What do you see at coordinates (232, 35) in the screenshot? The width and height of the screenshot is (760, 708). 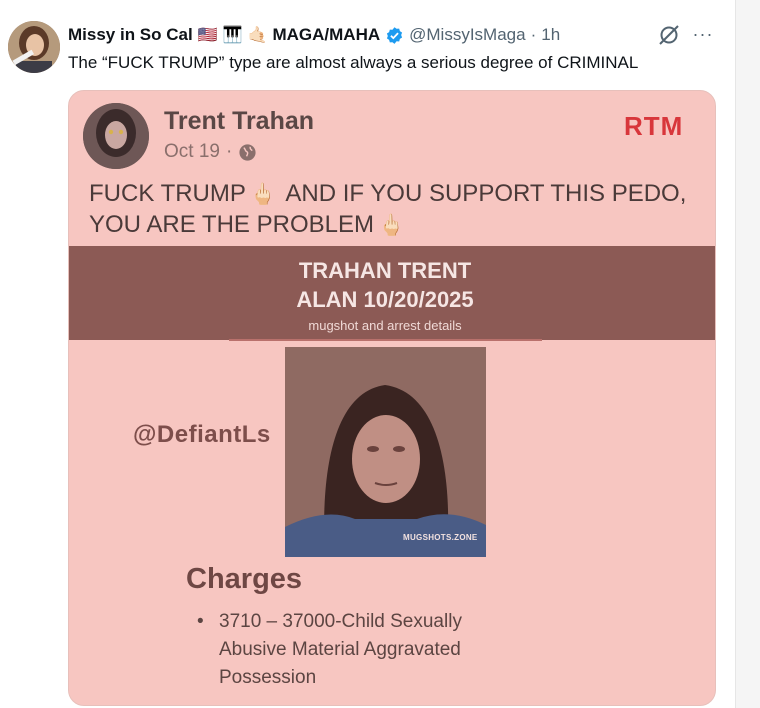 I see `piano-emoji: 🎹` at bounding box center [232, 35].